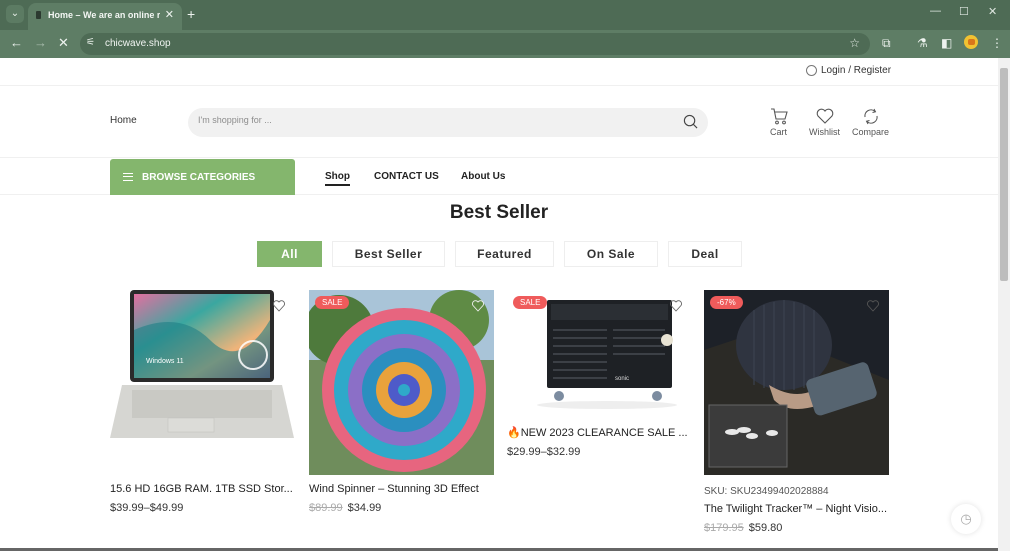  Describe the element at coordinates (401, 382) in the screenshot. I see `product-image-wind-spinner: SALE` at that location.